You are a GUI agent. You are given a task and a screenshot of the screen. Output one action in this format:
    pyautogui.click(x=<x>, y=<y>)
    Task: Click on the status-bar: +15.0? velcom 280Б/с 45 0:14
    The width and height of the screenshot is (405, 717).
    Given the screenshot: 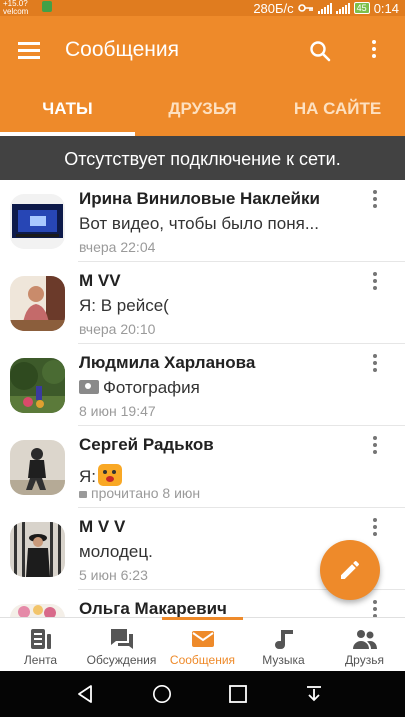 What is the action you would take?
    pyautogui.click(x=202, y=8)
    